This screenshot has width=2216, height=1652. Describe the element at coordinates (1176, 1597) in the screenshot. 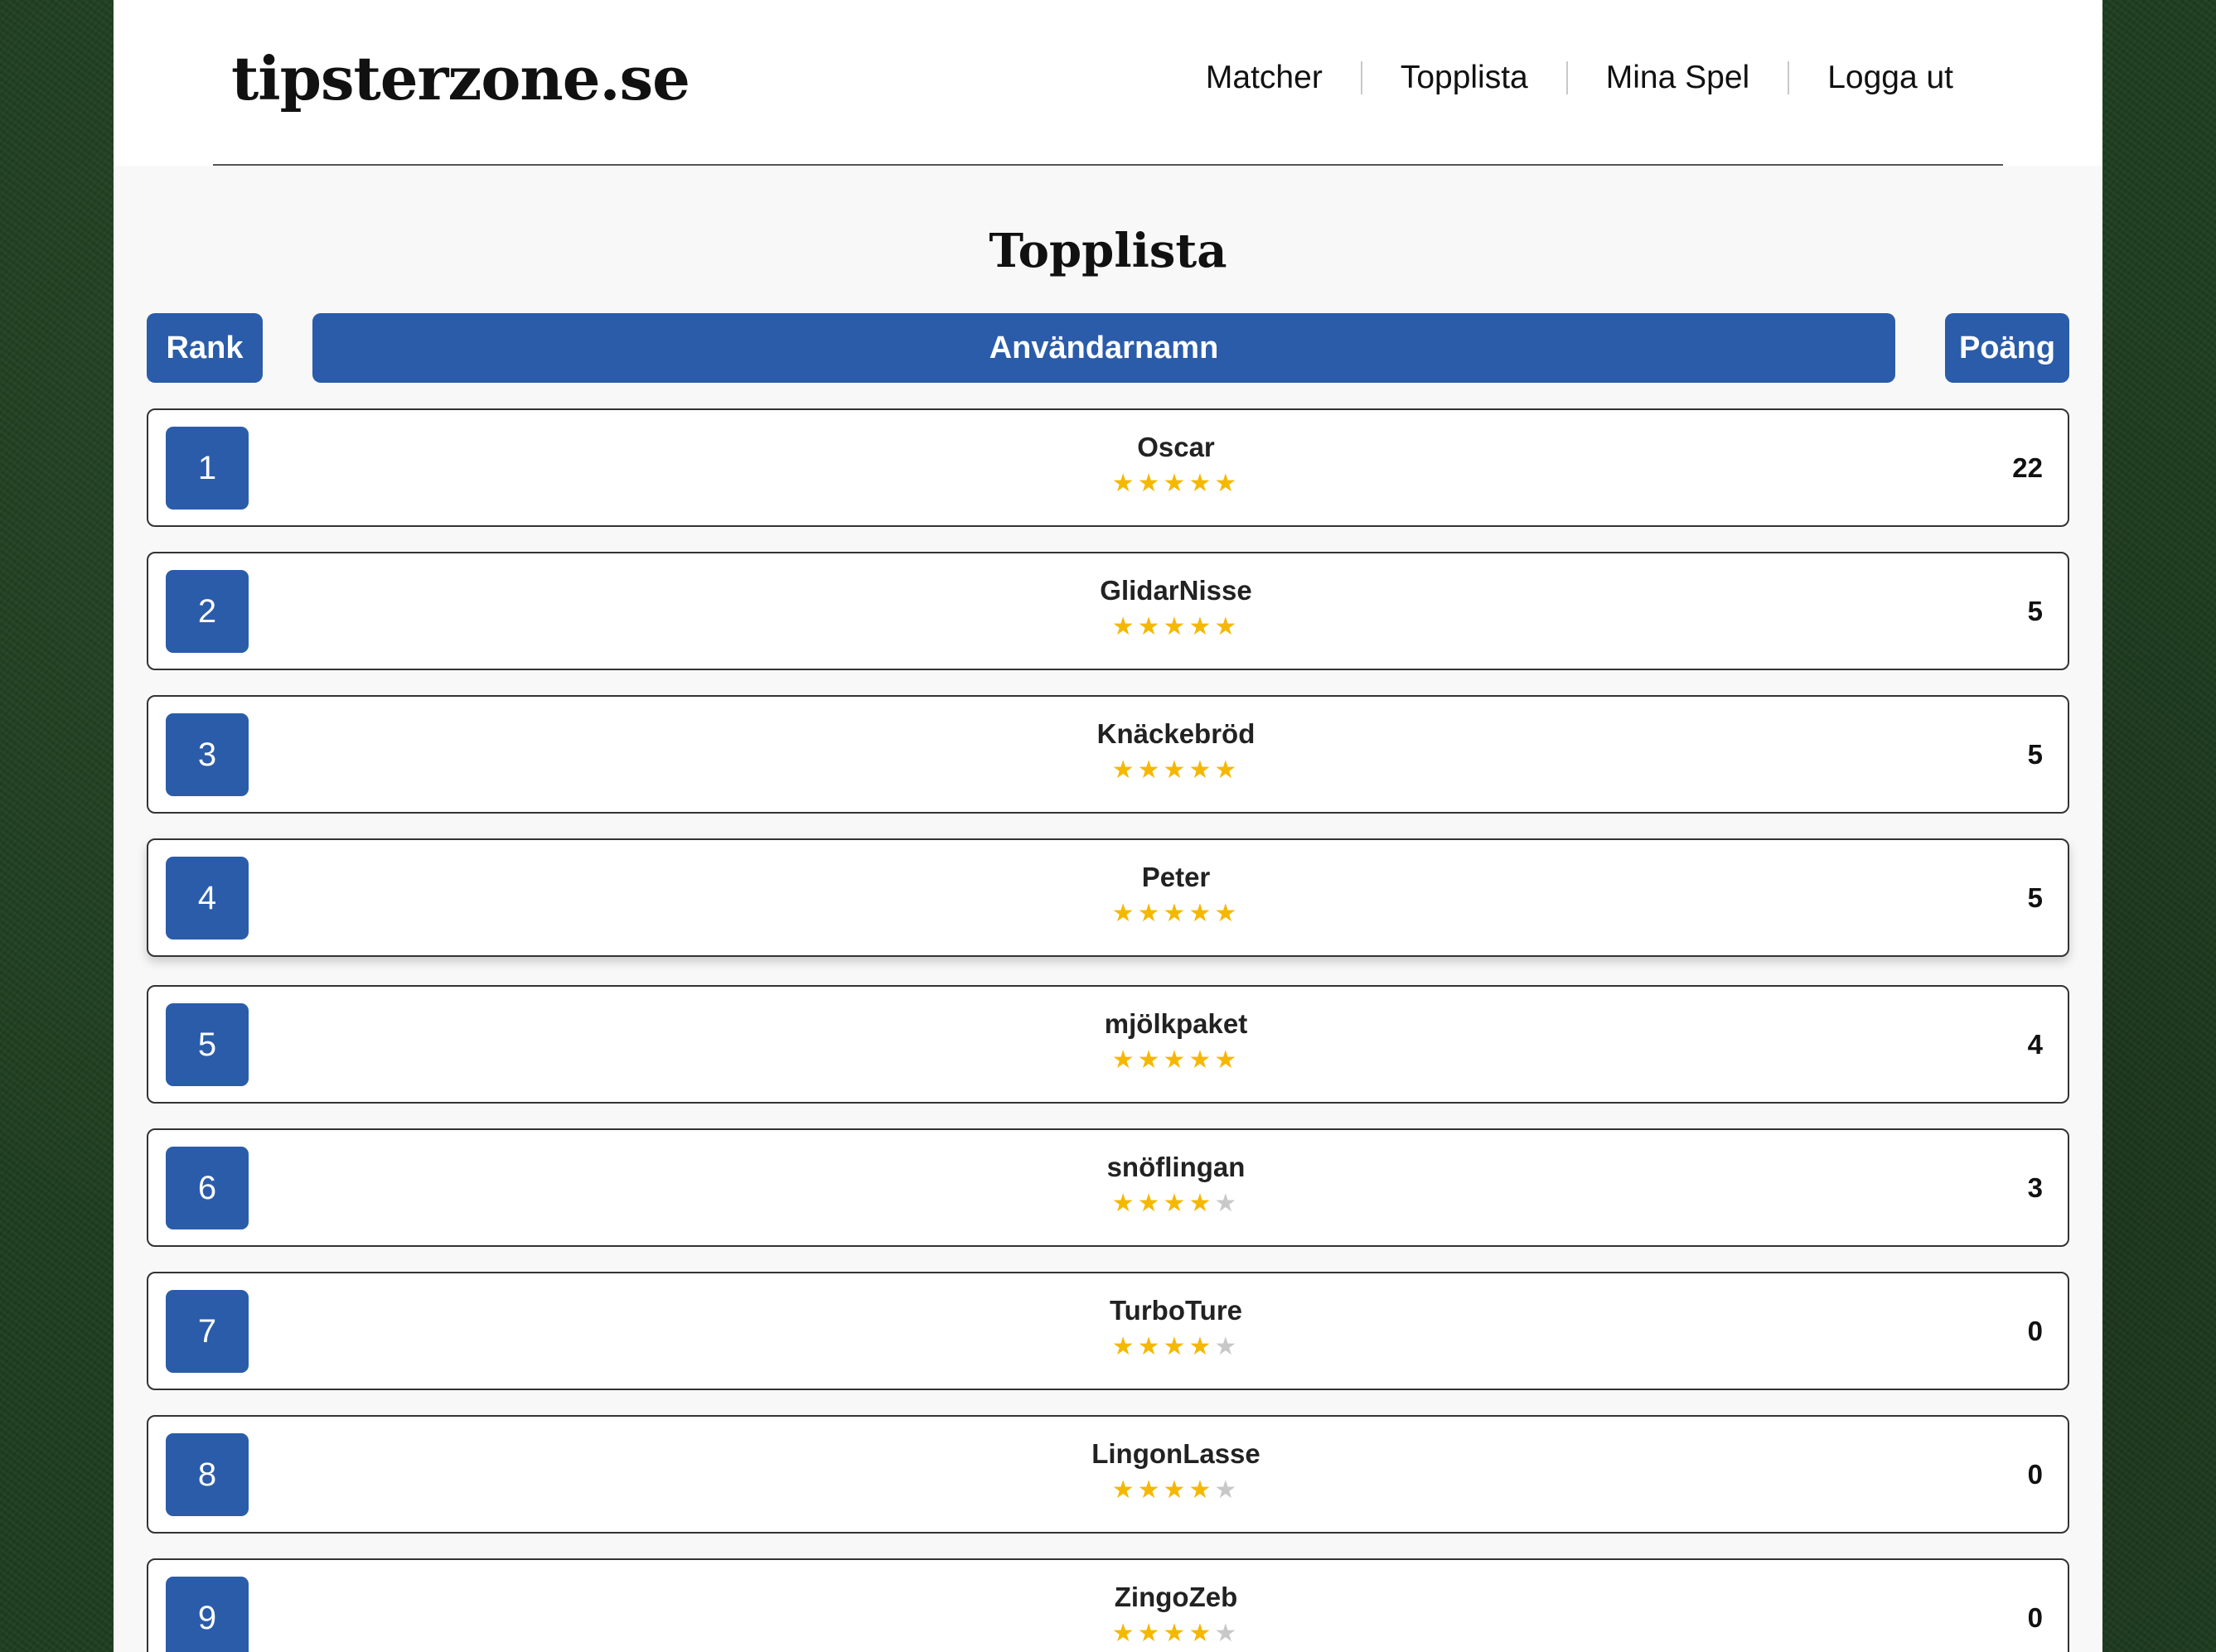

I see `player-name: ZingoZeb` at that location.